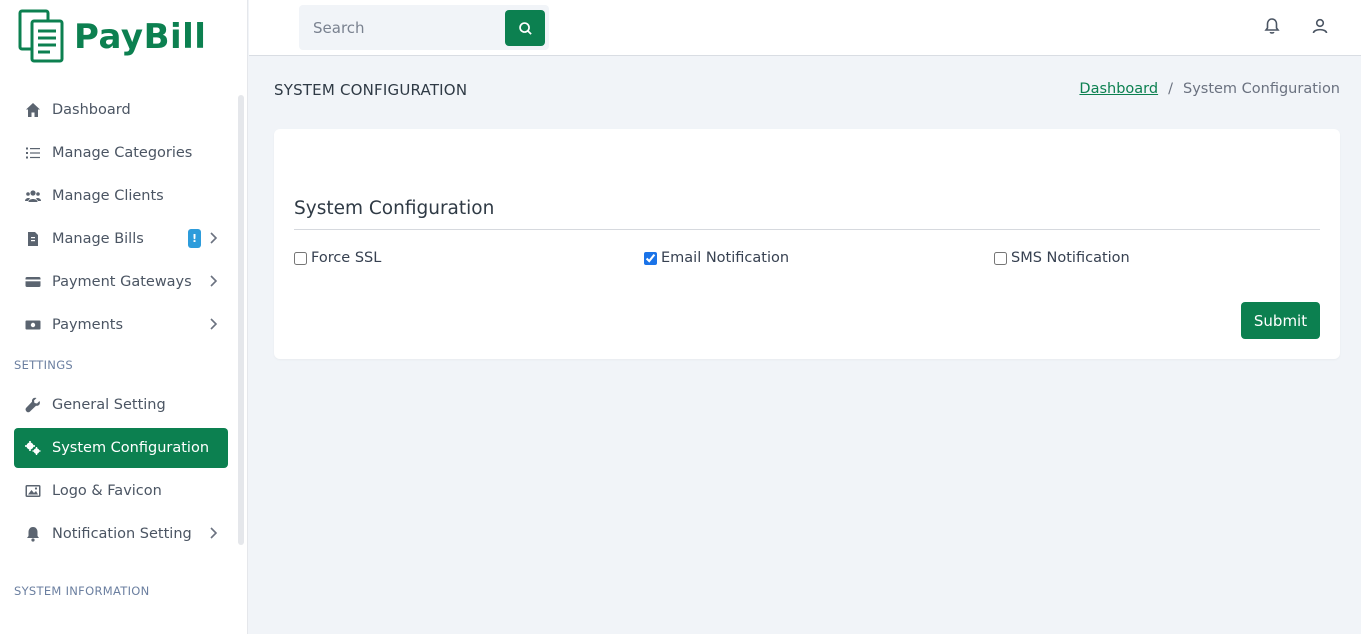 This screenshot has height=634, width=1361. I want to click on search-input, so click(401, 27).